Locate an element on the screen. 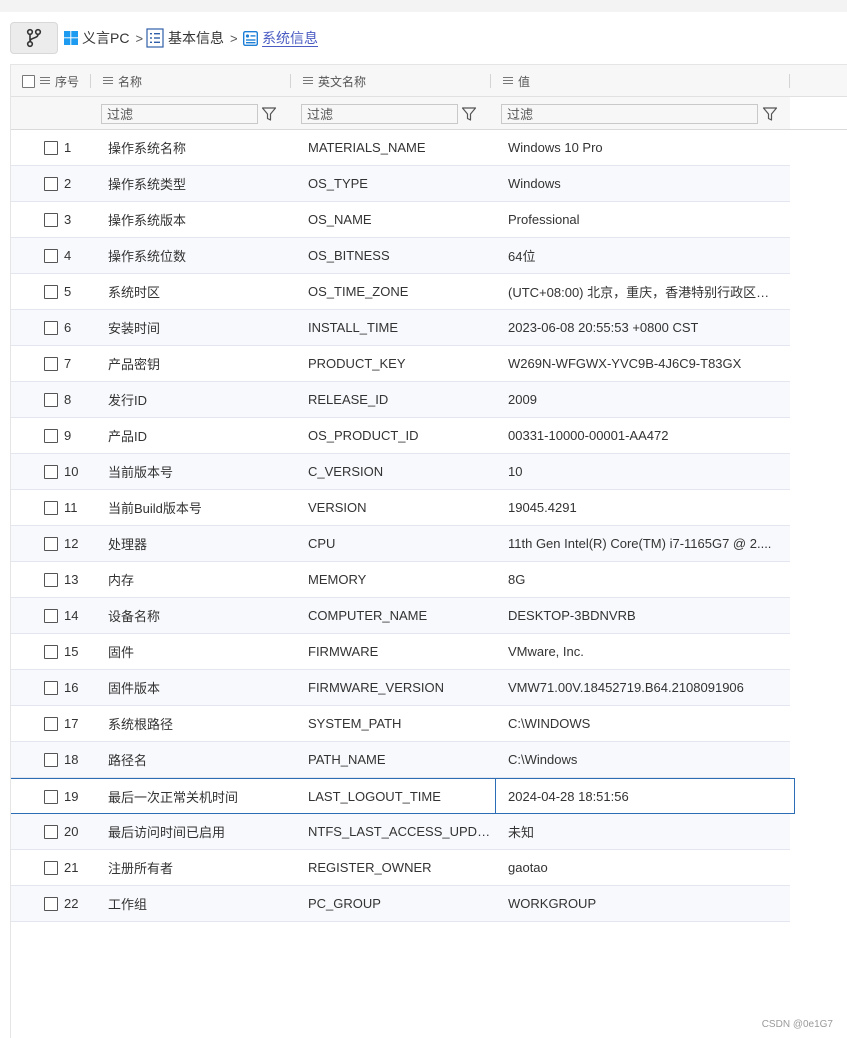 The image size is (847, 1038). row-english-name: REGISTER_OWNER is located at coordinates (400, 867).